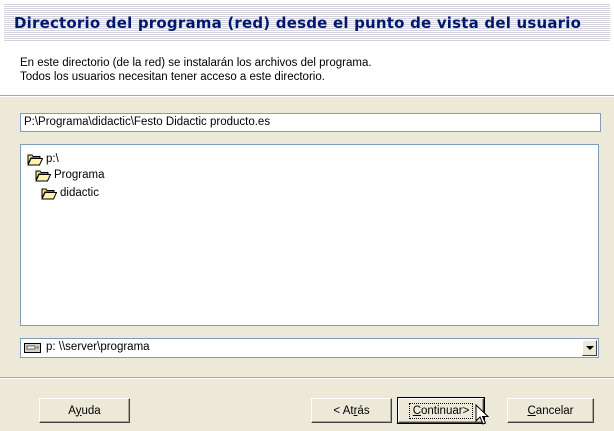 The height and width of the screenshot is (431, 614). I want to click on footer-divider, so click(307, 378).